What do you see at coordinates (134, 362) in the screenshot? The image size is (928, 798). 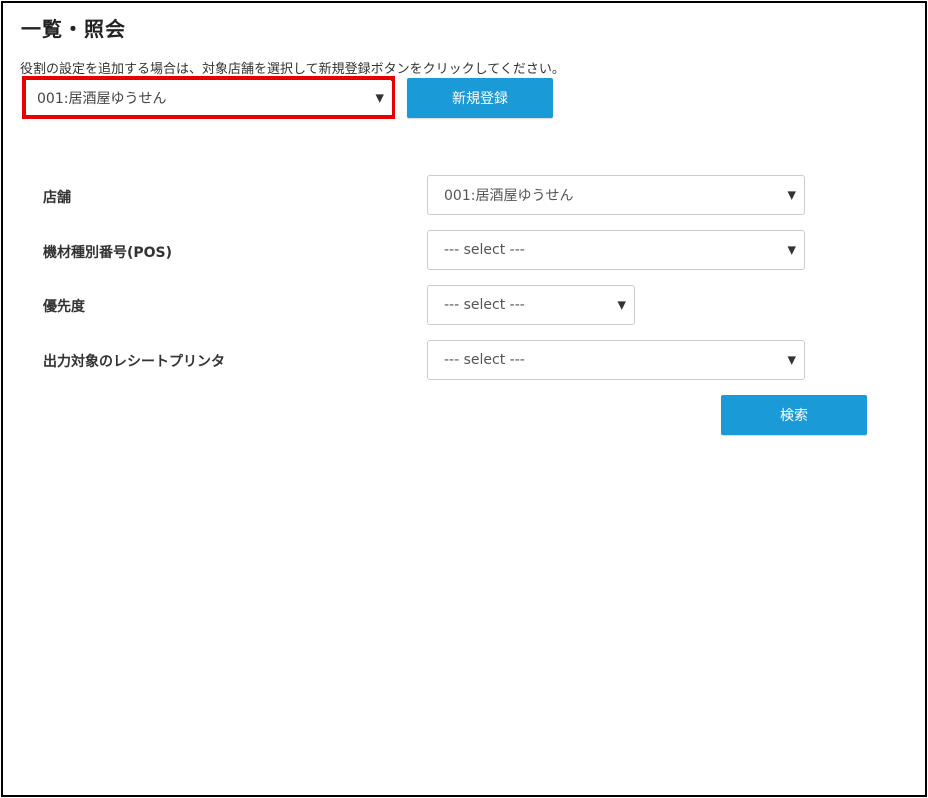 I see `label-receipt-printer: 出力対象のレシートプリンタ` at bounding box center [134, 362].